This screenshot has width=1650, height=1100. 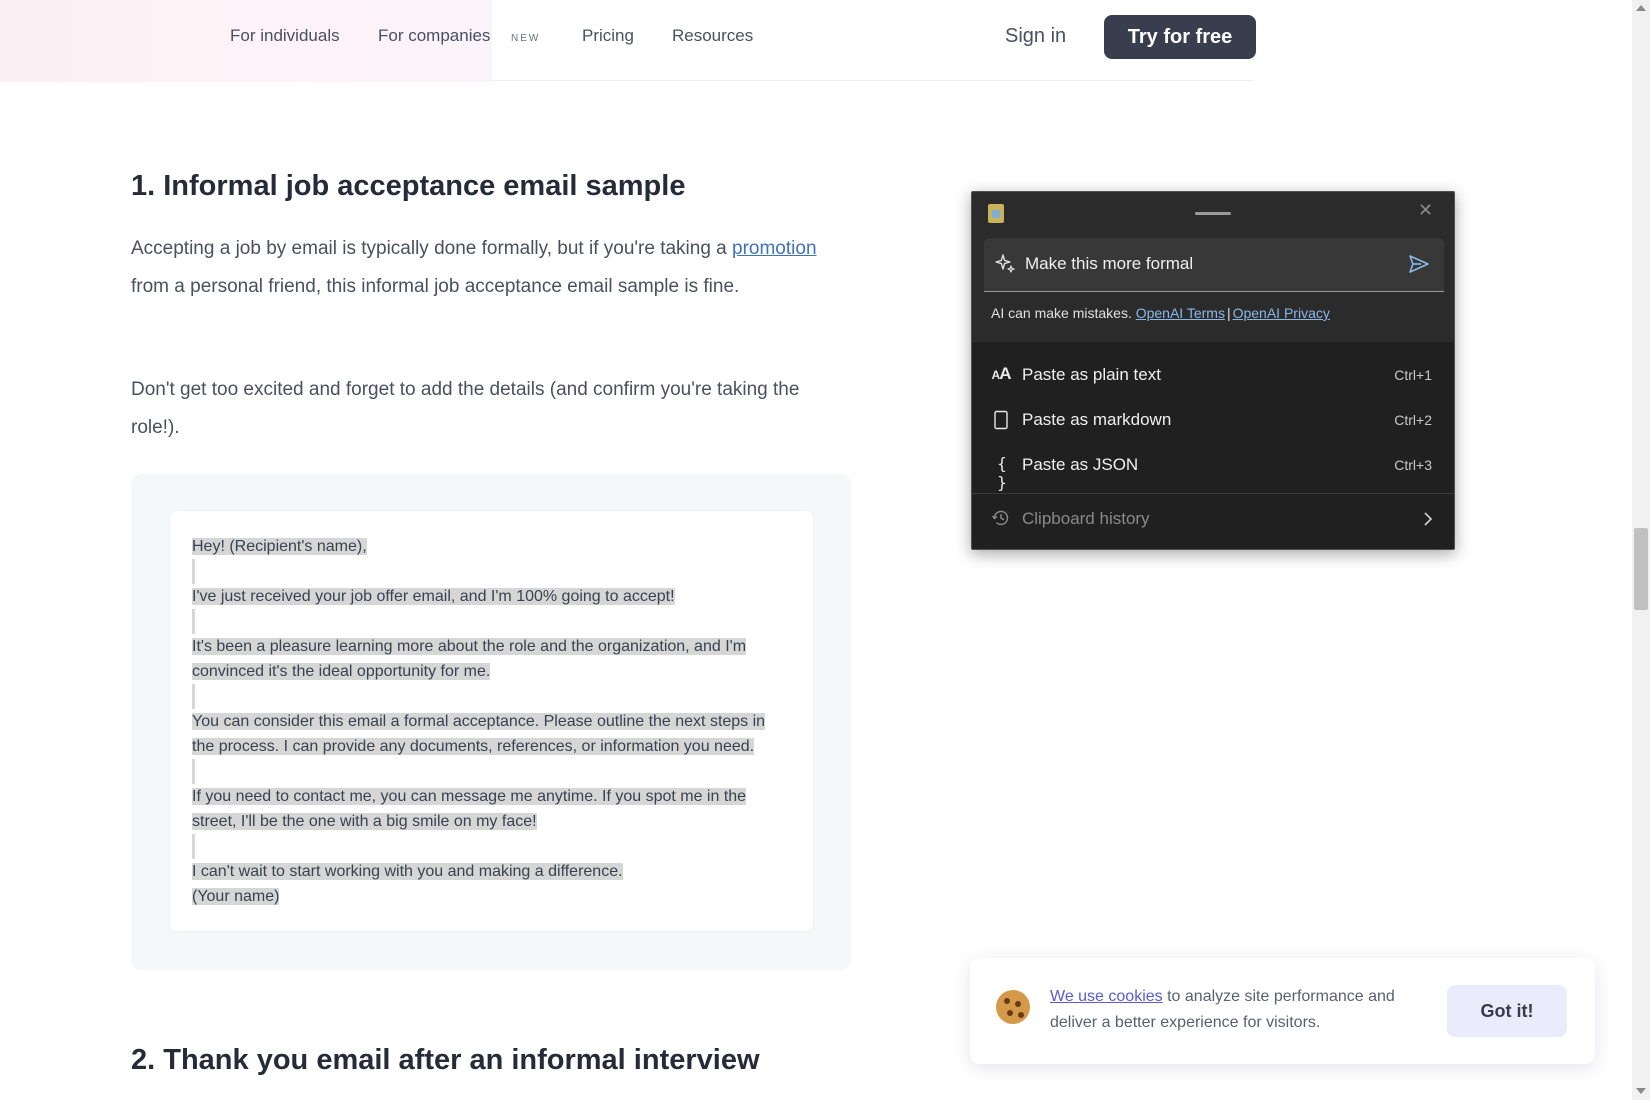 What do you see at coordinates (1213, 213) in the screenshot?
I see `drag-handle` at bounding box center [1213, 213].